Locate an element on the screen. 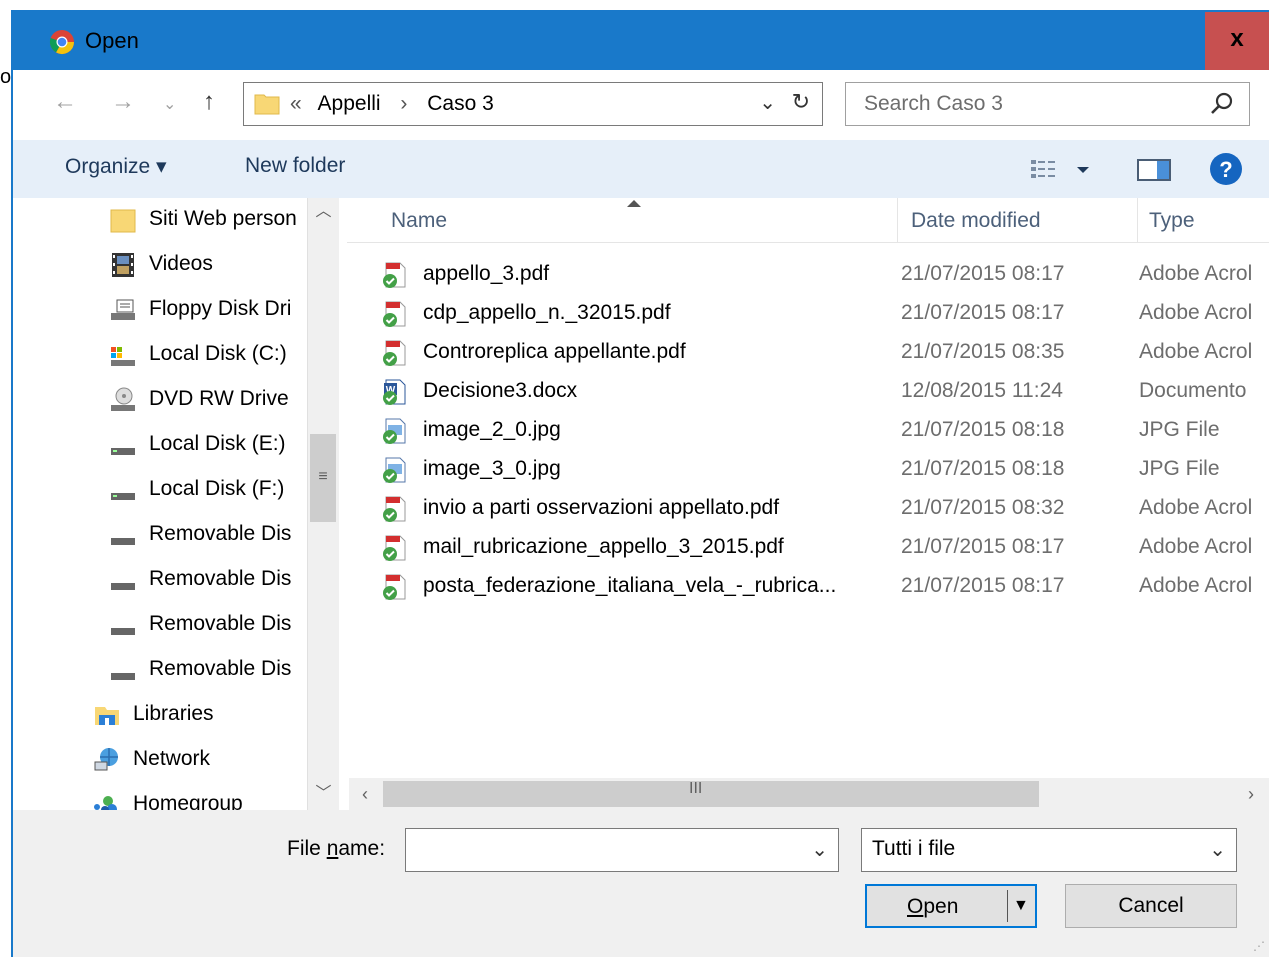 This screenshot has height=957, width=1269. file-name: appello_3.pdf is located at coordinates (486, 273).